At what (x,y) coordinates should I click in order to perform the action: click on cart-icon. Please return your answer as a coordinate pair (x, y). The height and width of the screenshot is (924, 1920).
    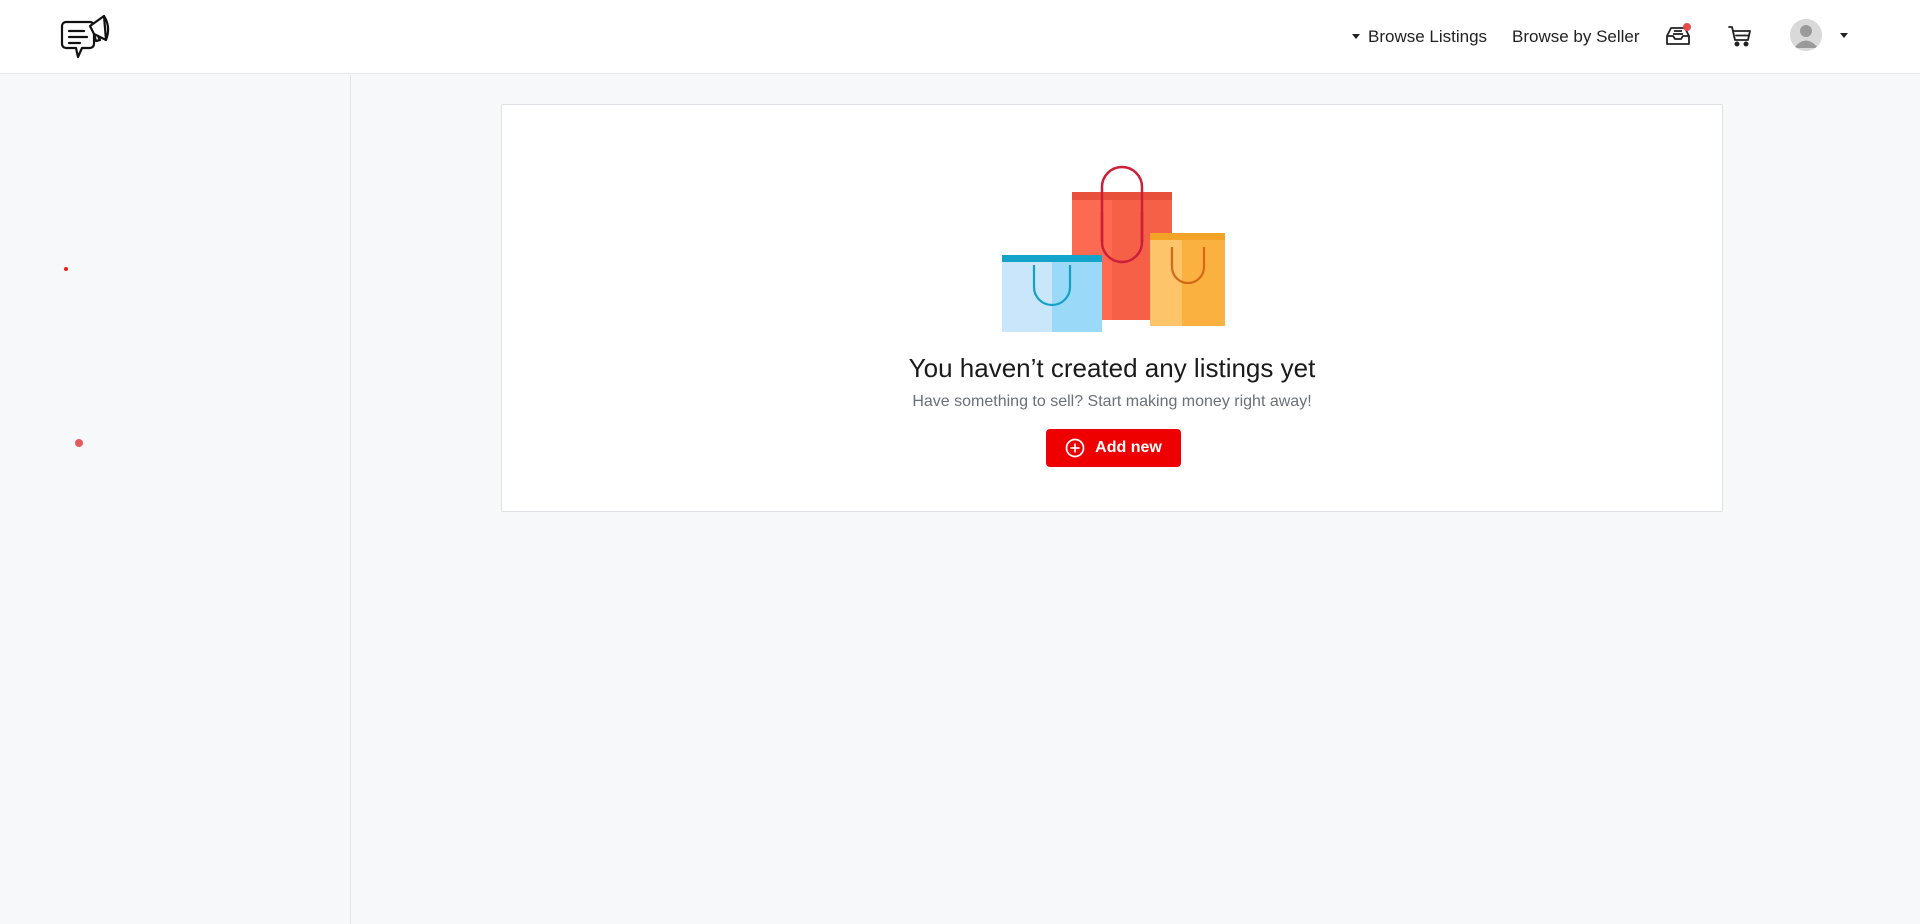
    Looking at the image, I should click on (1739, 36).